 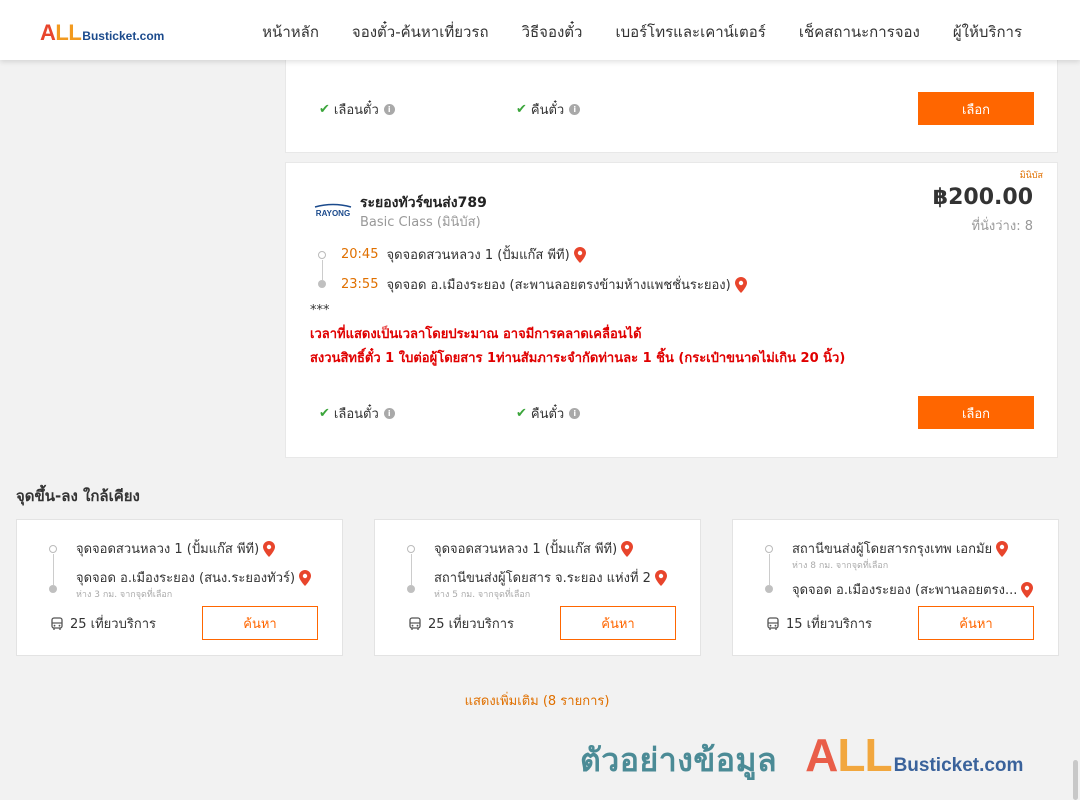 I want to click on watermark-logo-all: ALL, so click(x=848, y=755).